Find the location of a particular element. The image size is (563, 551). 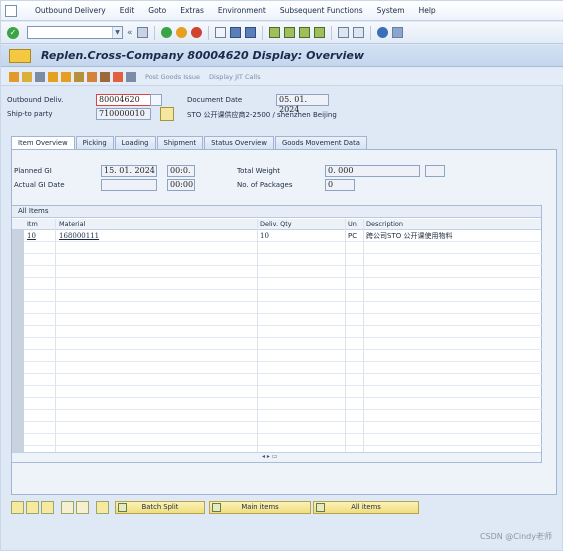

actual-gi-label: Actual GI Date is located at coordinates (39, 185).